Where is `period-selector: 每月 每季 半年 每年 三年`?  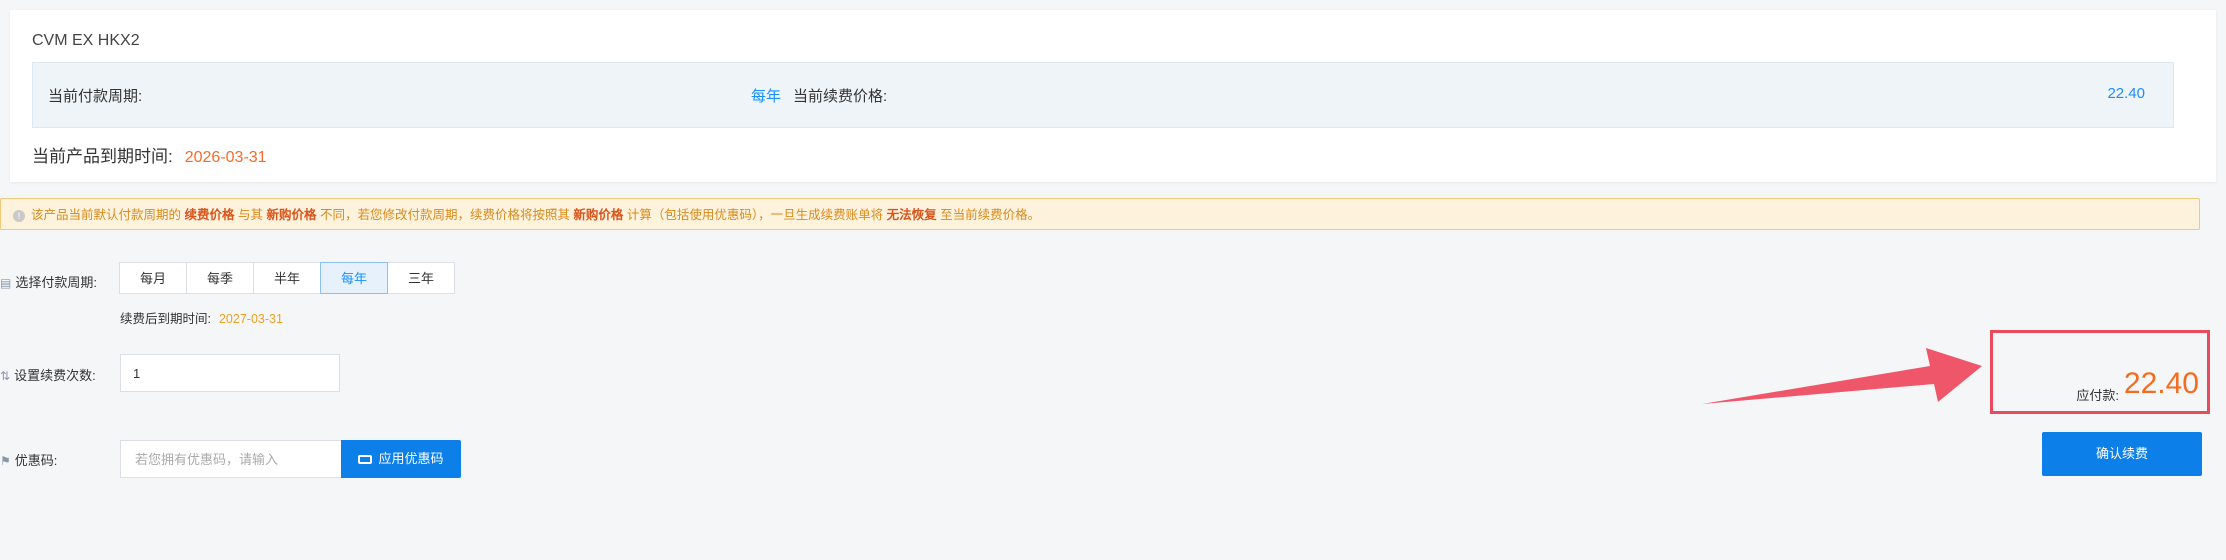 period-selector: 每月 每季 半年 每年 三年 is located at coordinates (287, 278).